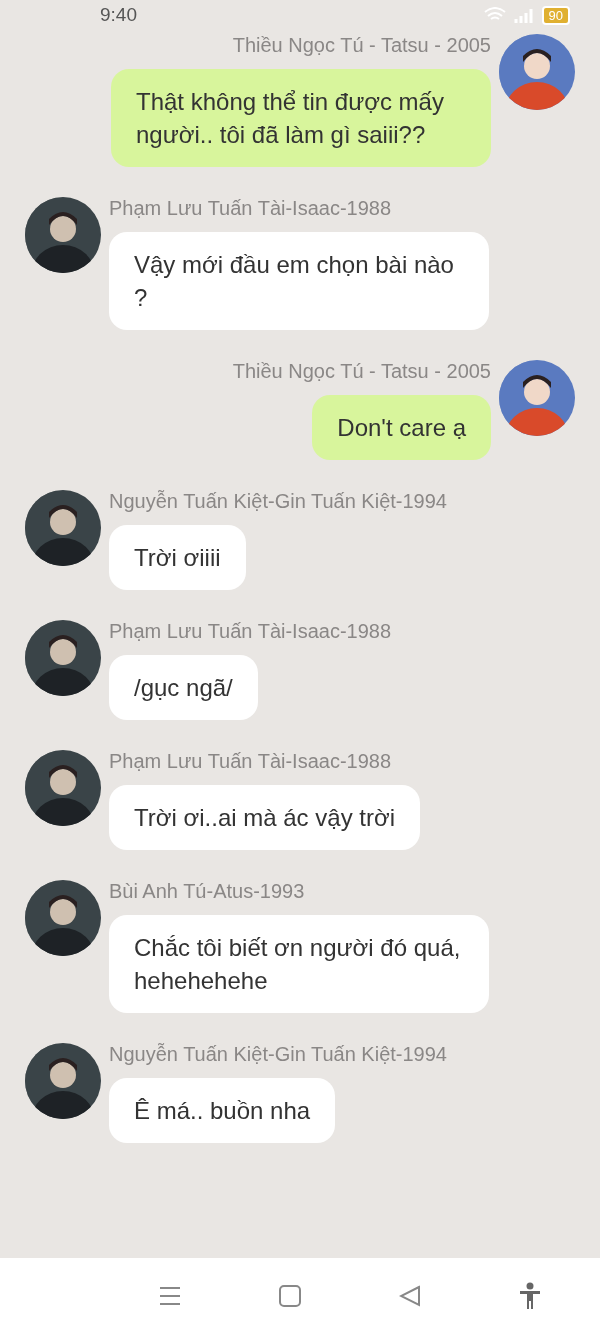  What do you see at coordinates (523, 15) in the screenshot?
I see `signal-icon` at bounding box center [523, 15].